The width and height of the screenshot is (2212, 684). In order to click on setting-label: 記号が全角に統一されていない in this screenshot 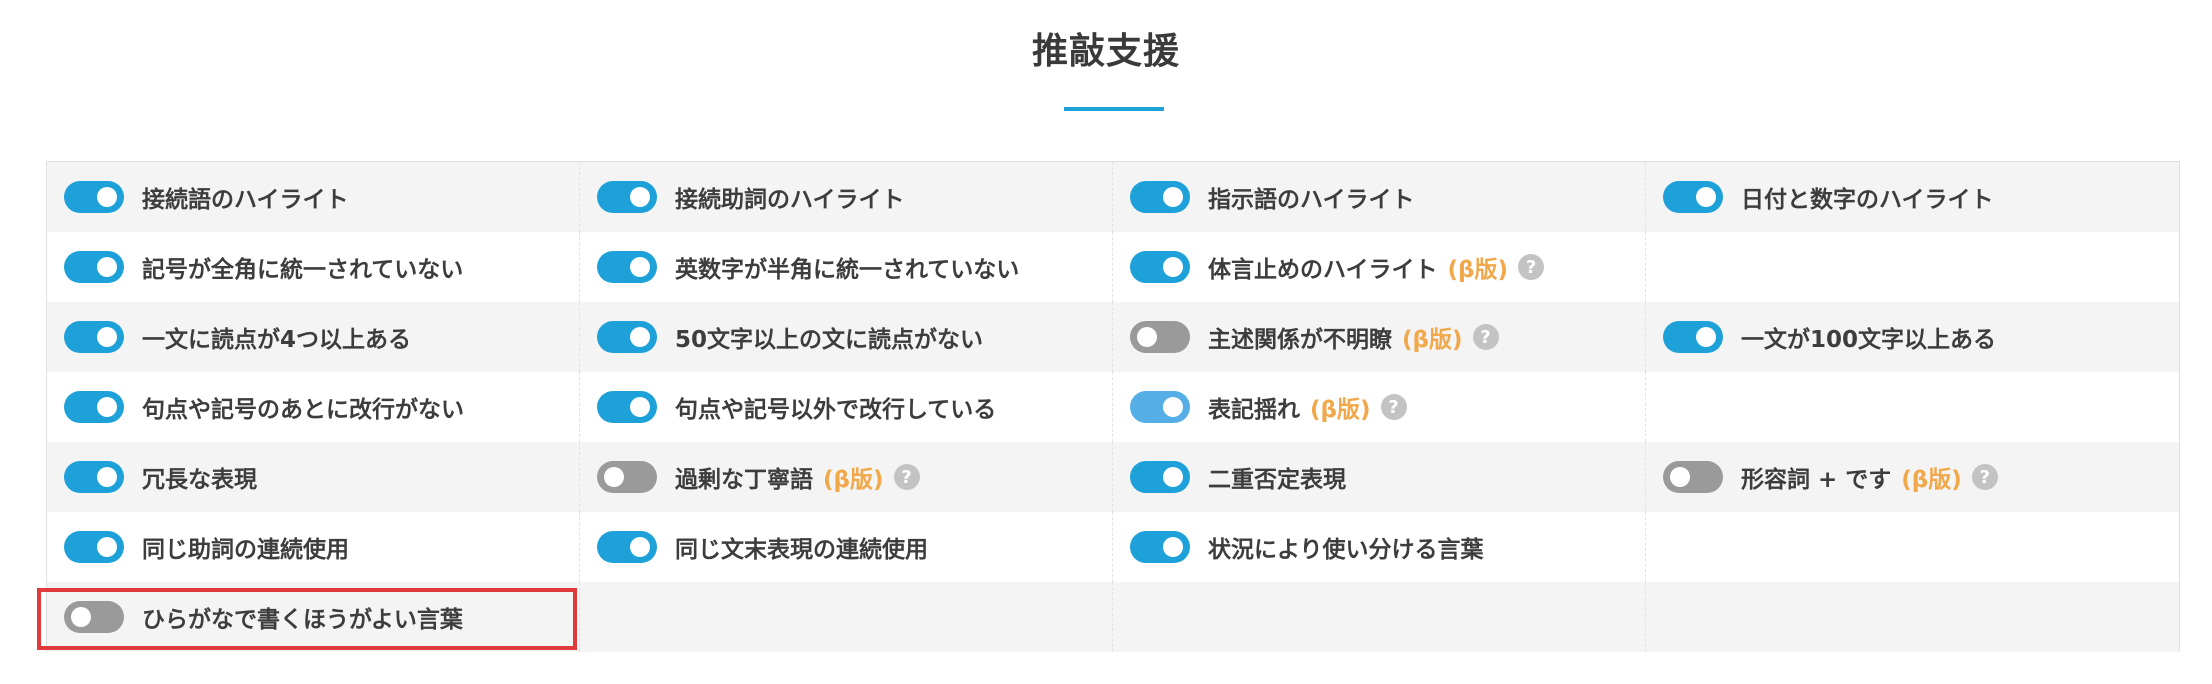, I will do `click(303, 270)`.